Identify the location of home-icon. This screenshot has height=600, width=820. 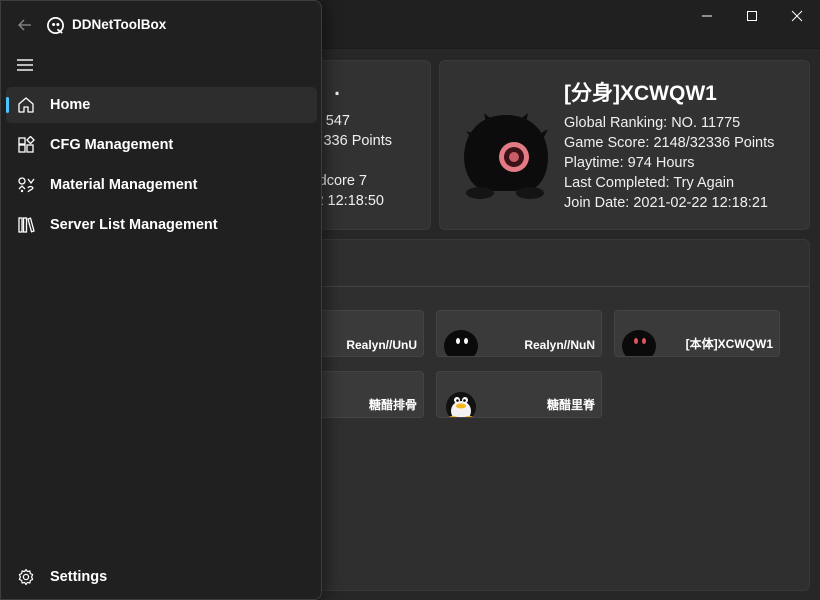
(26, 105).